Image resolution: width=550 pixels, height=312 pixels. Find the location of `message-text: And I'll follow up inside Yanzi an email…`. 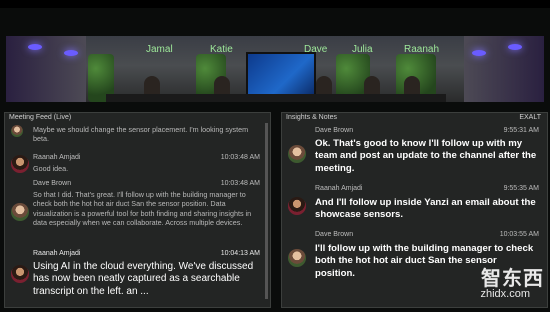

message-text: And I'll follow up inside Yanzi an email… is located at coordinates (425, 209).